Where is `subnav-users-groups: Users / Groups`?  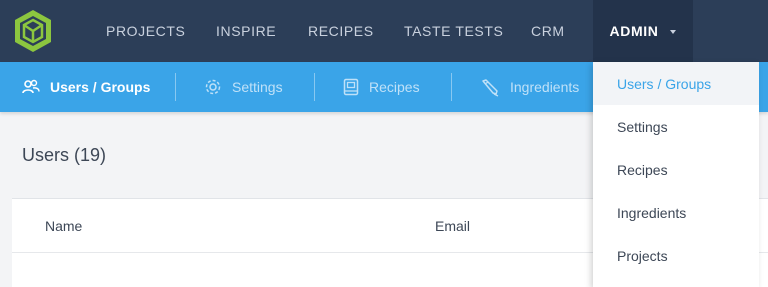 subnav-users-groups: Users / Groups is located at coordinates (86, 87).